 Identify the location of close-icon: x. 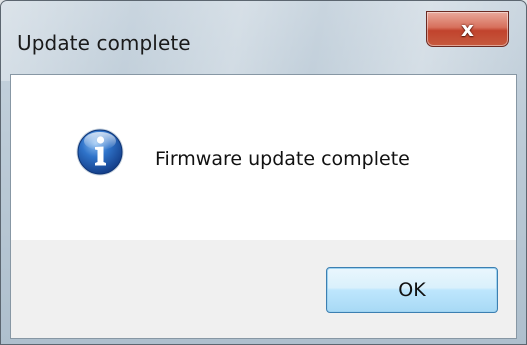
(467, 29).